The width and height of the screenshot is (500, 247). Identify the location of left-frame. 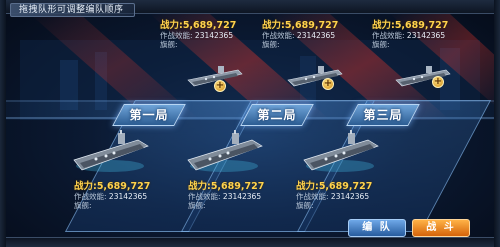
(3, 123).